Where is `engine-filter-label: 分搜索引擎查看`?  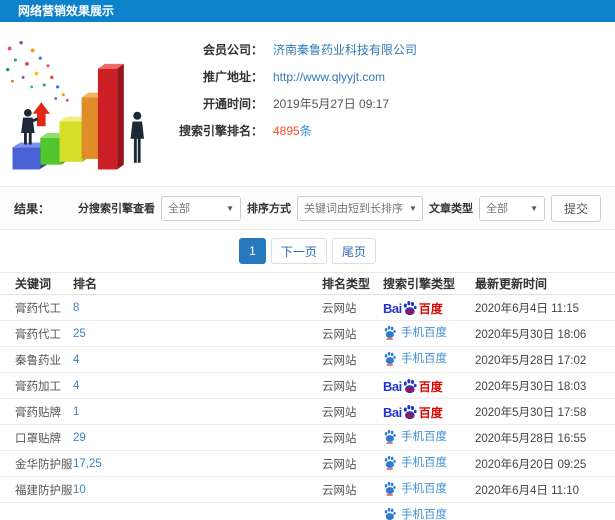 engine-filter-label: 分搜索引擎查看 is located at coordinates (116, 209).